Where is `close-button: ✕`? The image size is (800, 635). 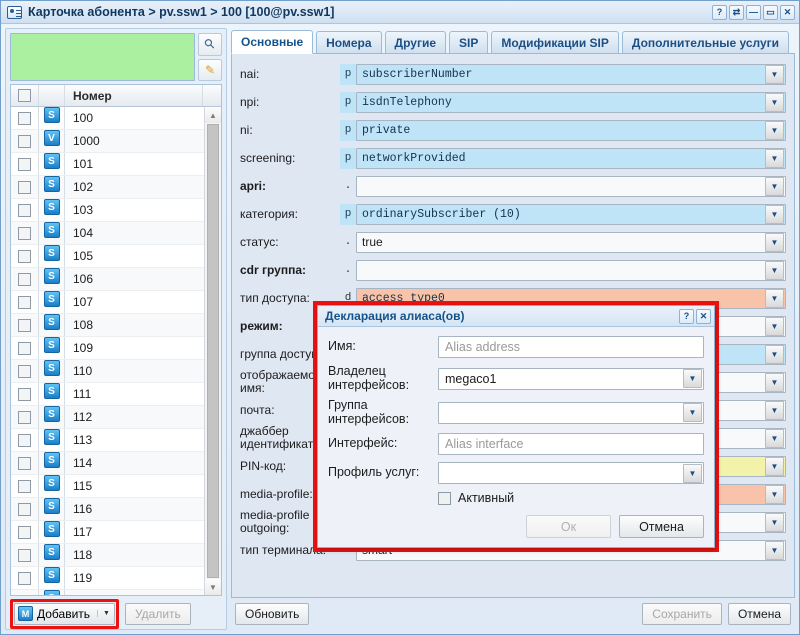 close-button: ✕ is located at coordinates (787, 12).